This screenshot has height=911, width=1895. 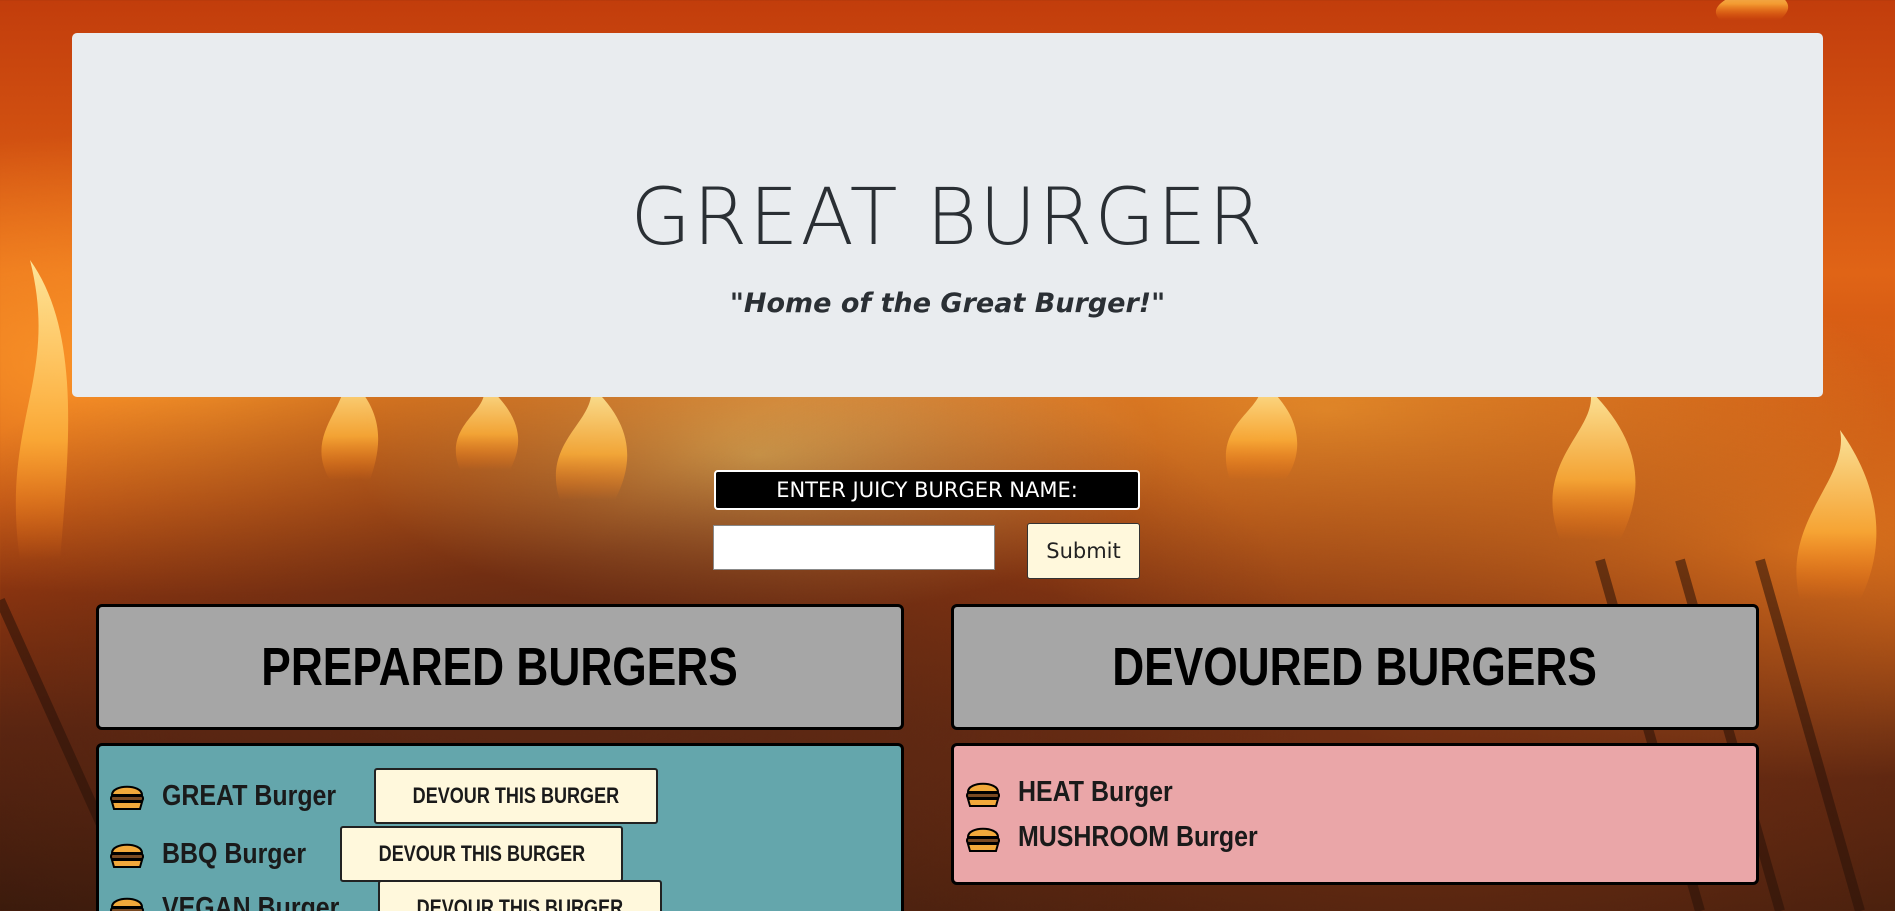 I want to click on list-item: HEAT Burger, so click(x=1082, y=792).